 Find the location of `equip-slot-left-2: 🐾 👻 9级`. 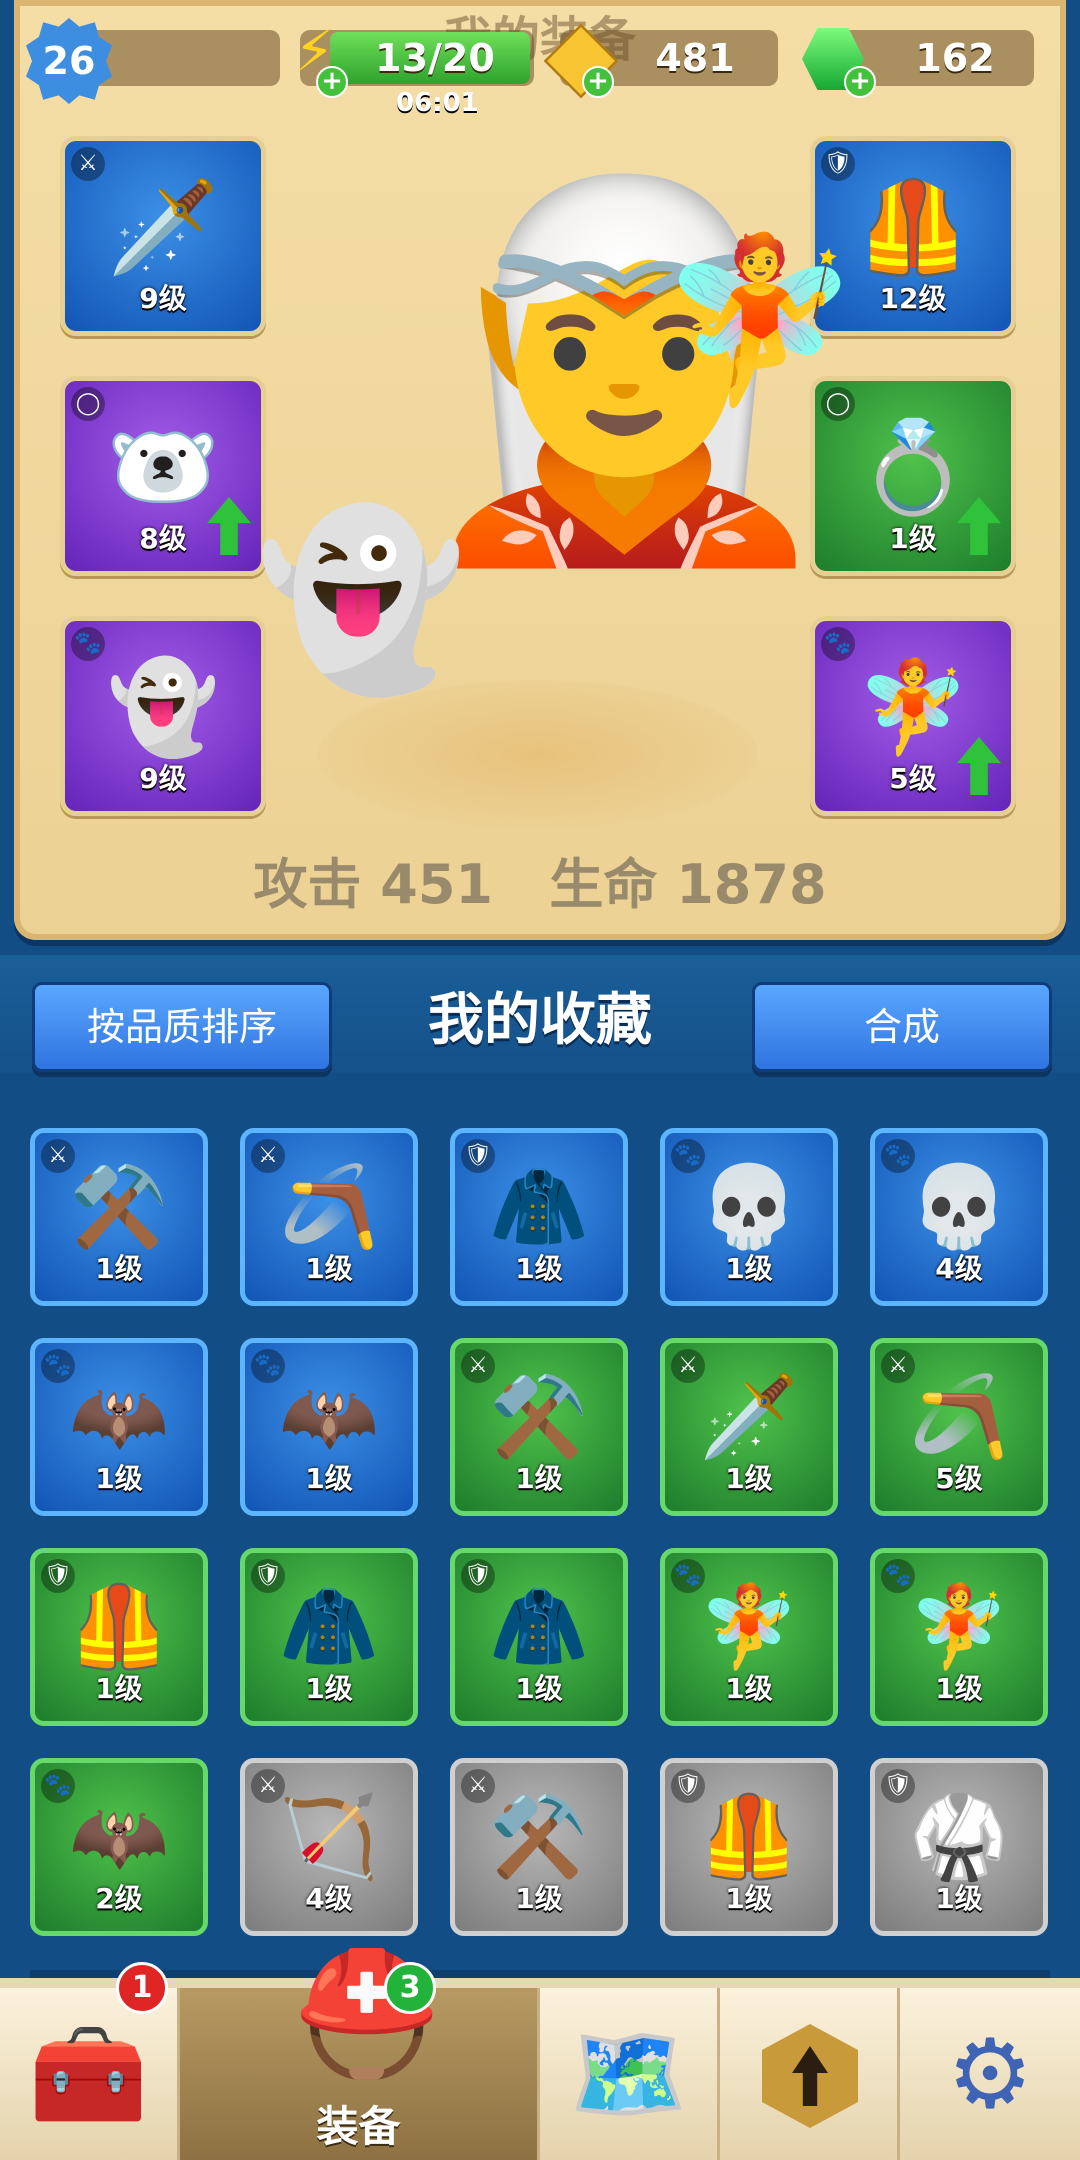

equip-slot-left-2: 🐾 👻 9级 is located at coordinates (163, 716).